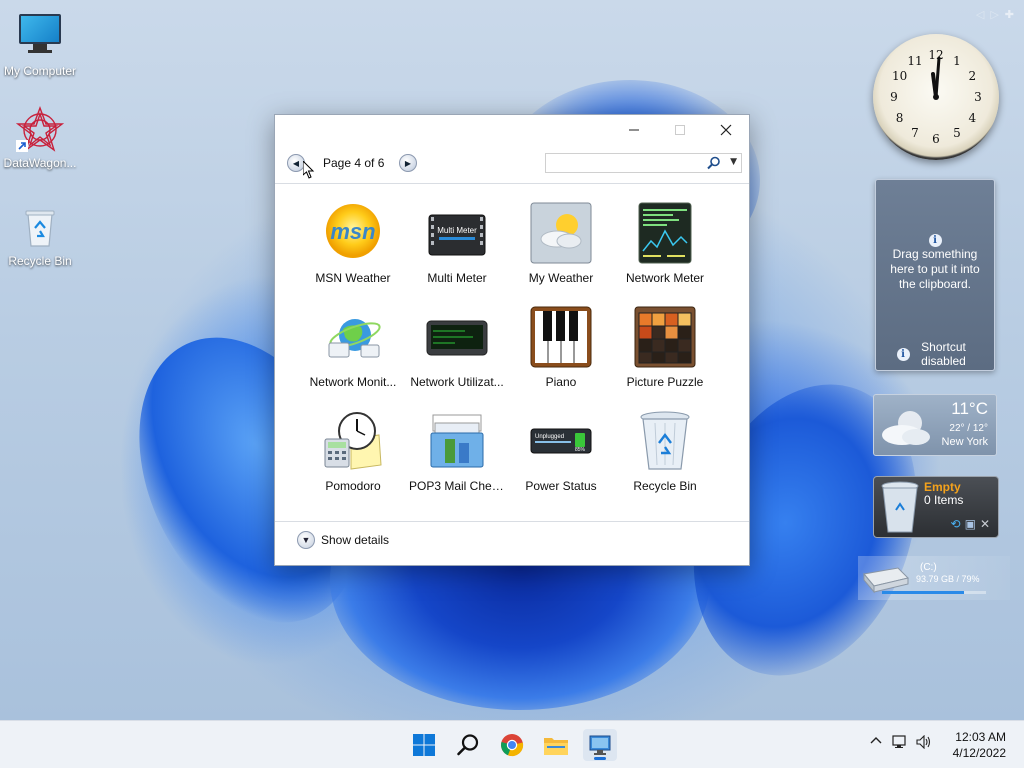 This screenshot has width=1024, height=768. I want to click on search-icon, so click(714, 163).